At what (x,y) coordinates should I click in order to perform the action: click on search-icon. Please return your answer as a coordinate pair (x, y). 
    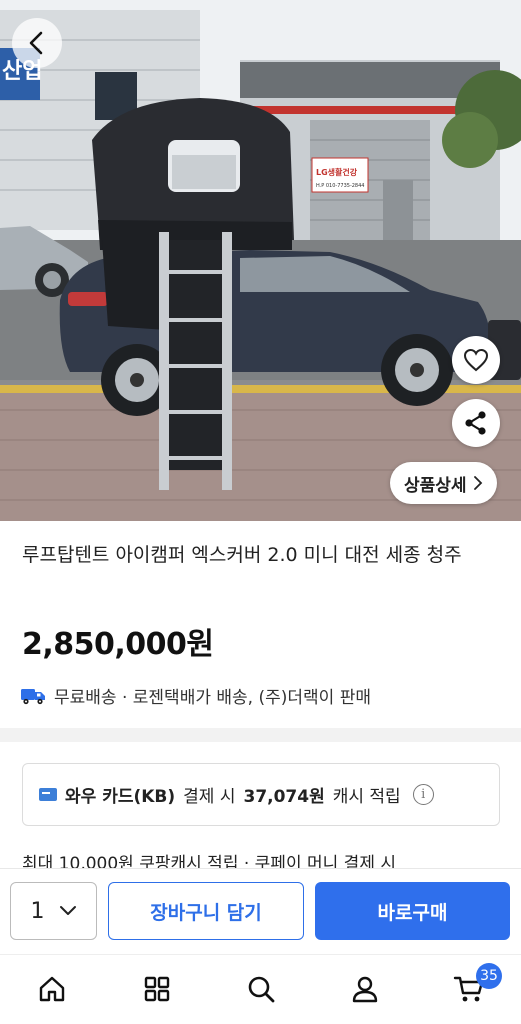
    Looking at the image, I should click on (261, 989).